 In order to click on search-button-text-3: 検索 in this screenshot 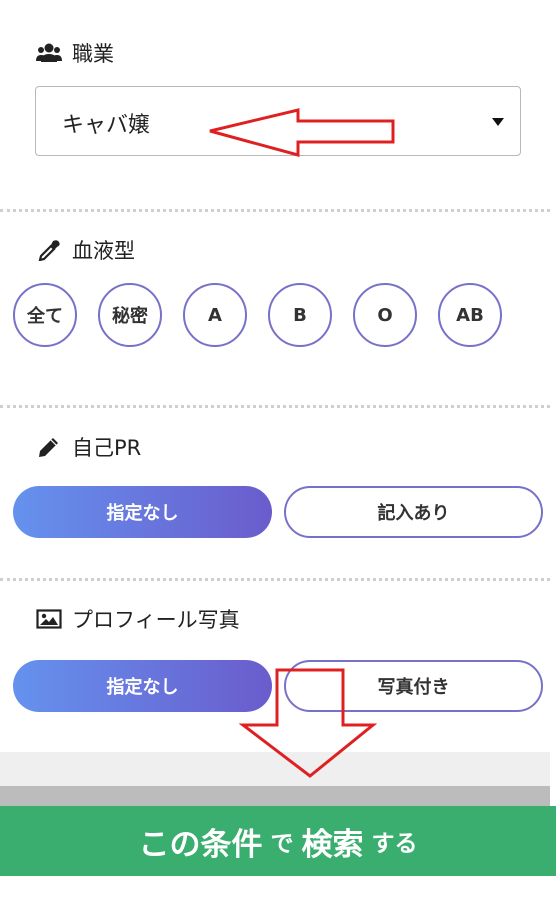, I will do `click(332, 844)`.